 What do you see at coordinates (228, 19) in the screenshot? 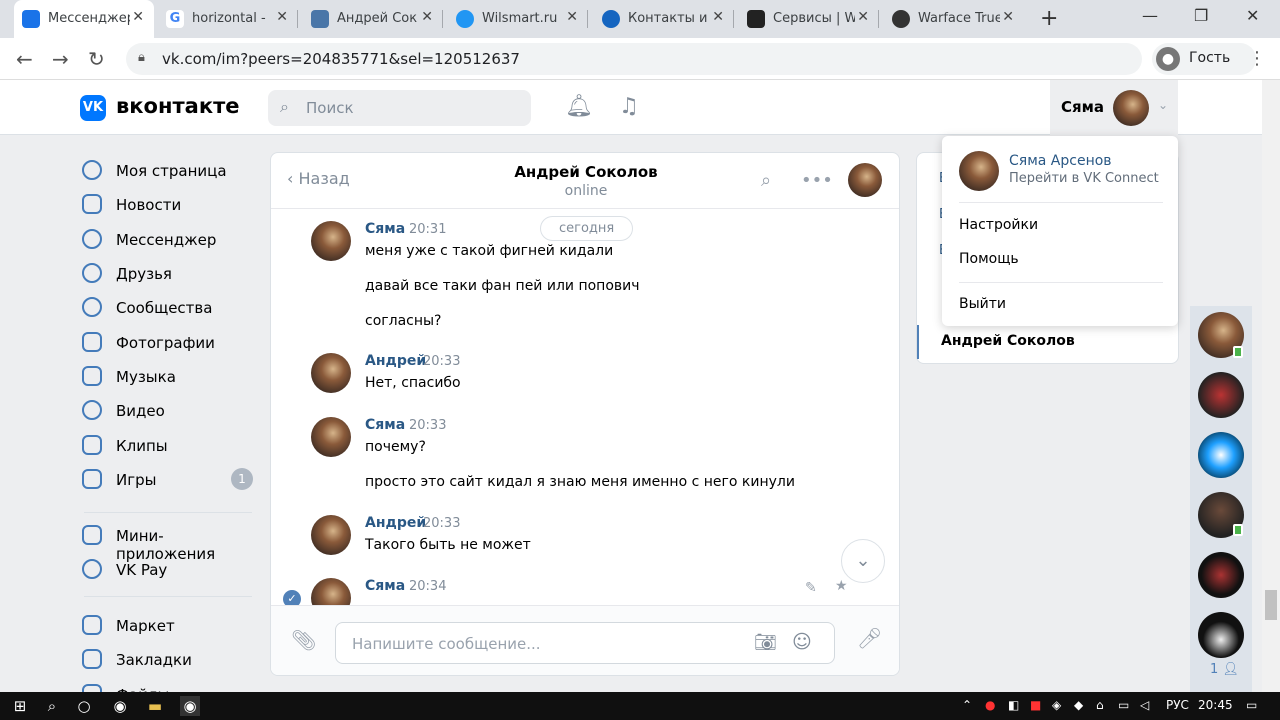
I see `browser-tab: G horizontal - ✕` at bounding box center [228, 19].